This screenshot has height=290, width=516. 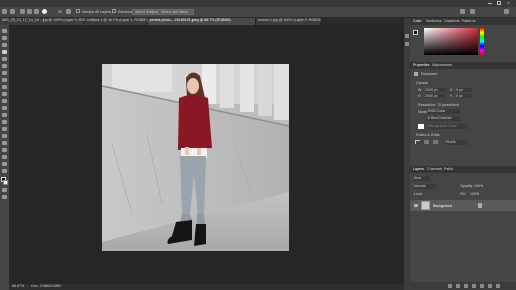 What do you see at coordinates (407, 36) in the screenshot?
I see `history-panel-icon` at bounding box center [407, 36].